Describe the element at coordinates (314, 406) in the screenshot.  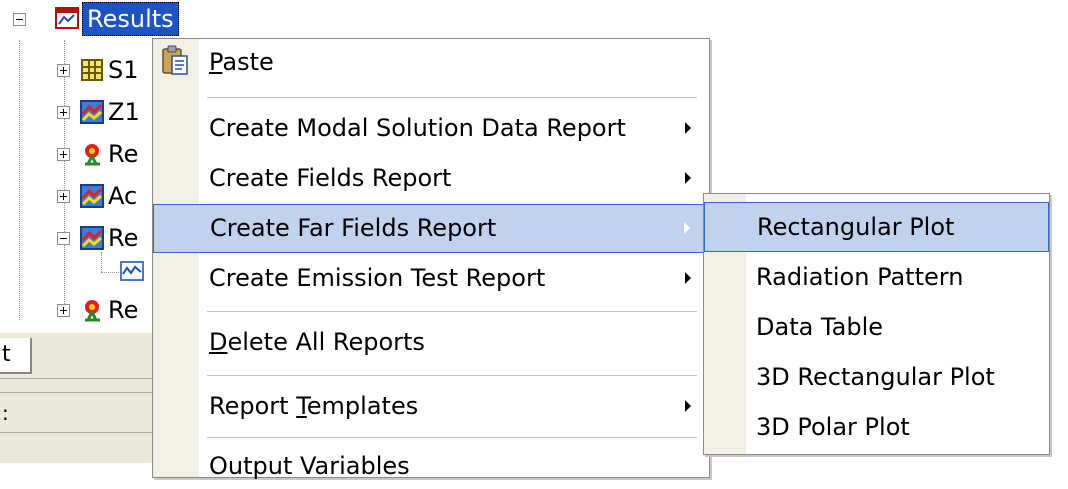
I see `menu-item-label: Report Templates` at that location.